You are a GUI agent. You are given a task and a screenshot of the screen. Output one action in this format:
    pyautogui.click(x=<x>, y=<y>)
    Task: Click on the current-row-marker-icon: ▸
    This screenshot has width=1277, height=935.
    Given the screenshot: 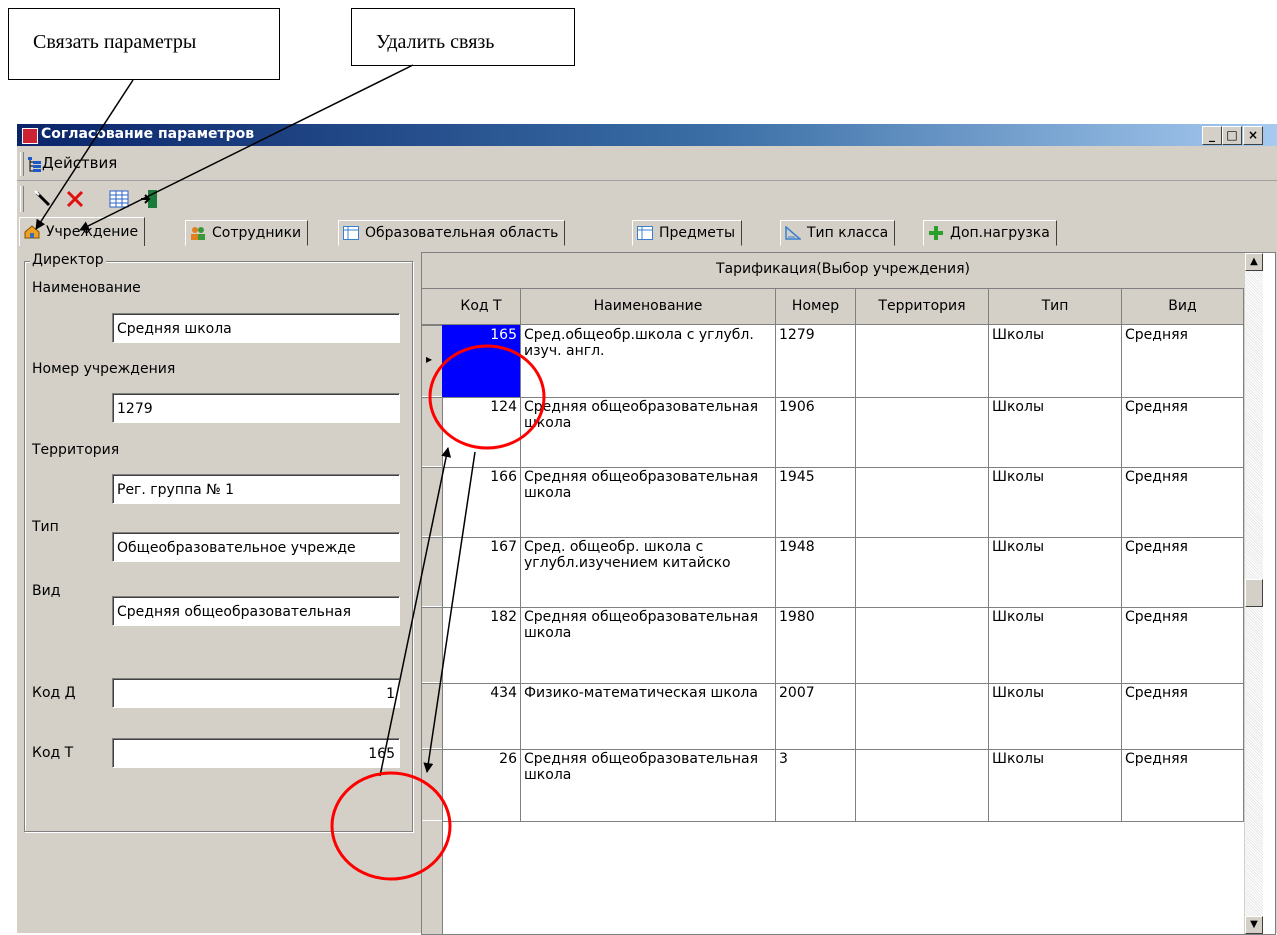 What is the action you would take?
    pyautogui.click(x=429, y=359)
    